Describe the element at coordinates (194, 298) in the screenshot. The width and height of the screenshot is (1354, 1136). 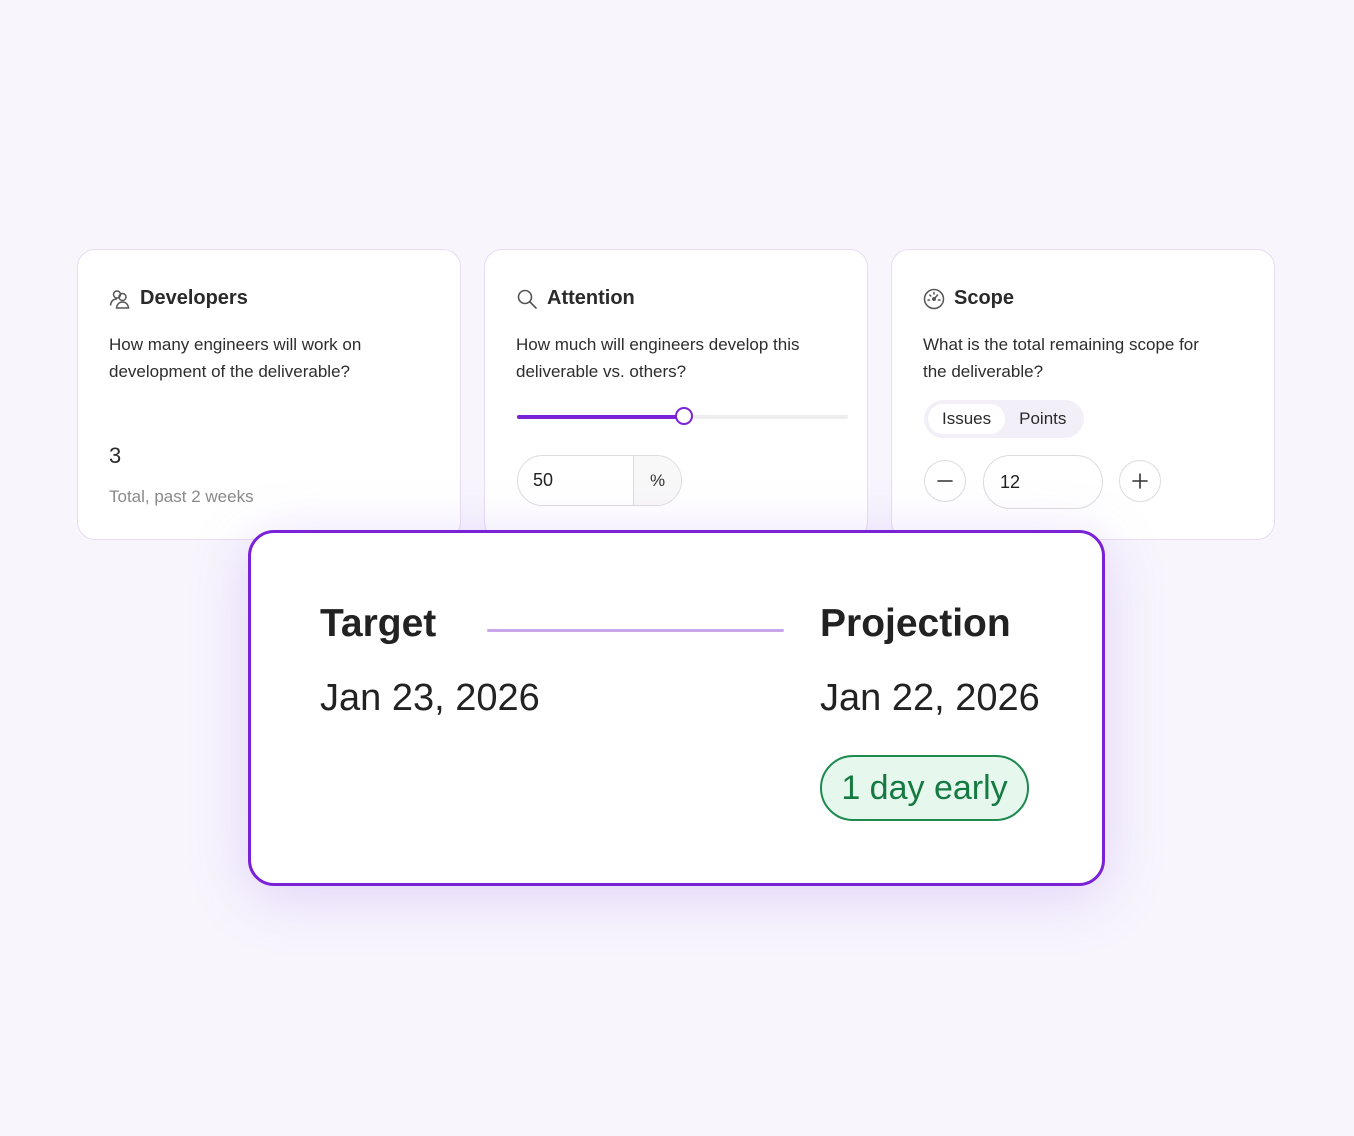
I see `developers-title: Developers` at that location.